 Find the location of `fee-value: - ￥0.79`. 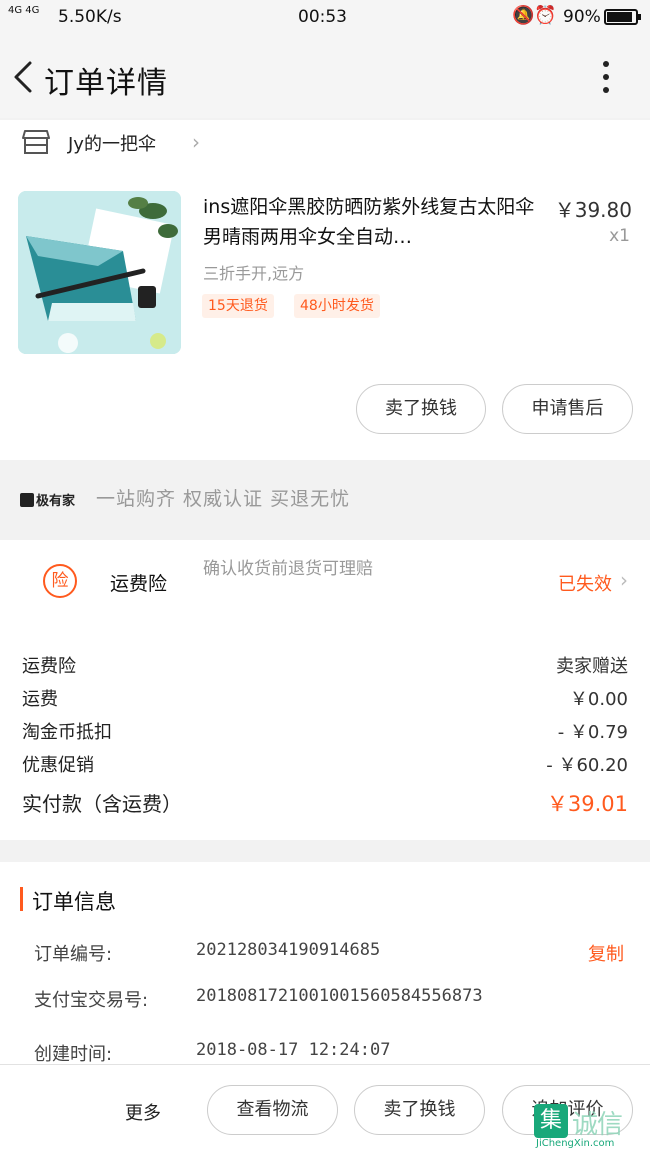

fee-value: - ￥0.79 is located at coordinates (592, 732).